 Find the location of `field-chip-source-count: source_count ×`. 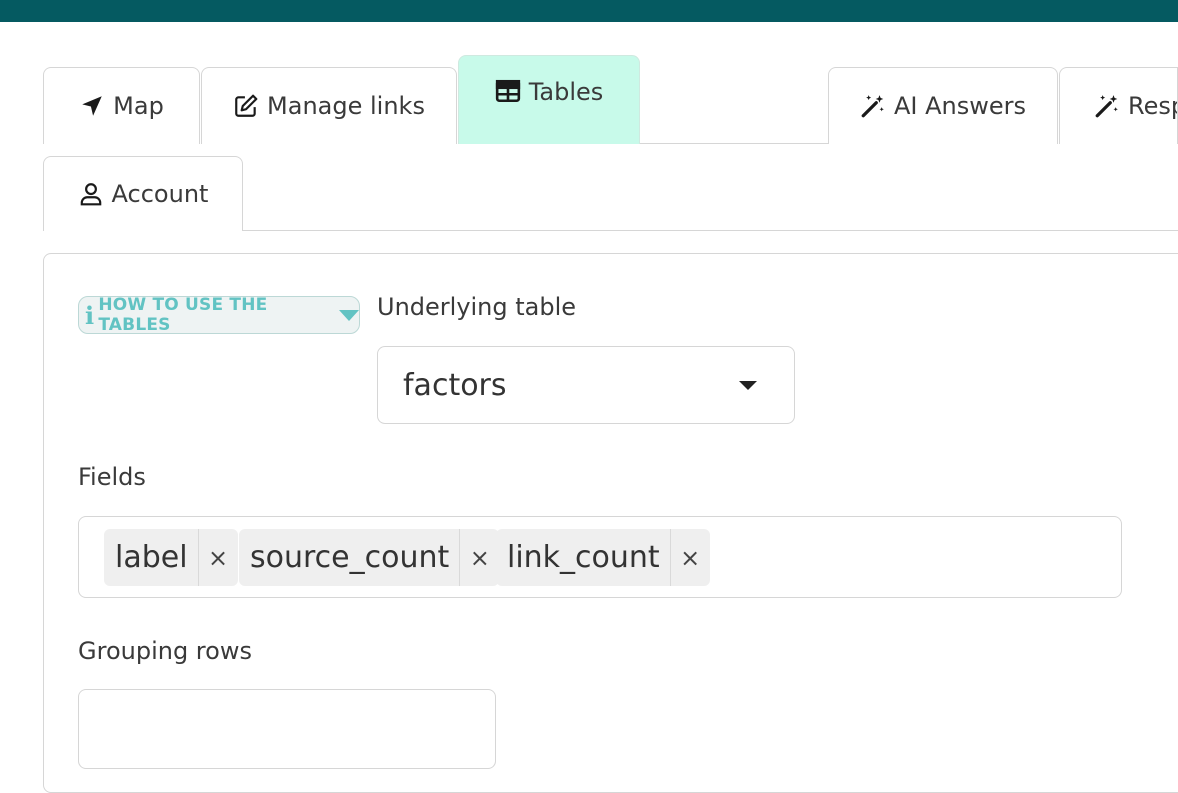

field-chip-source-count: source_count × is located at coordinates (369, 557).